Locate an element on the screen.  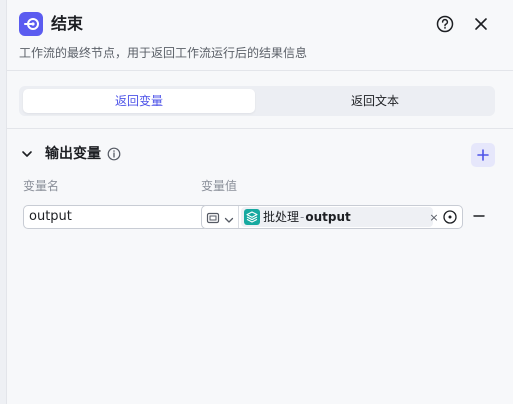
value-type-chevron-icon is located at coordinates (229, 217).